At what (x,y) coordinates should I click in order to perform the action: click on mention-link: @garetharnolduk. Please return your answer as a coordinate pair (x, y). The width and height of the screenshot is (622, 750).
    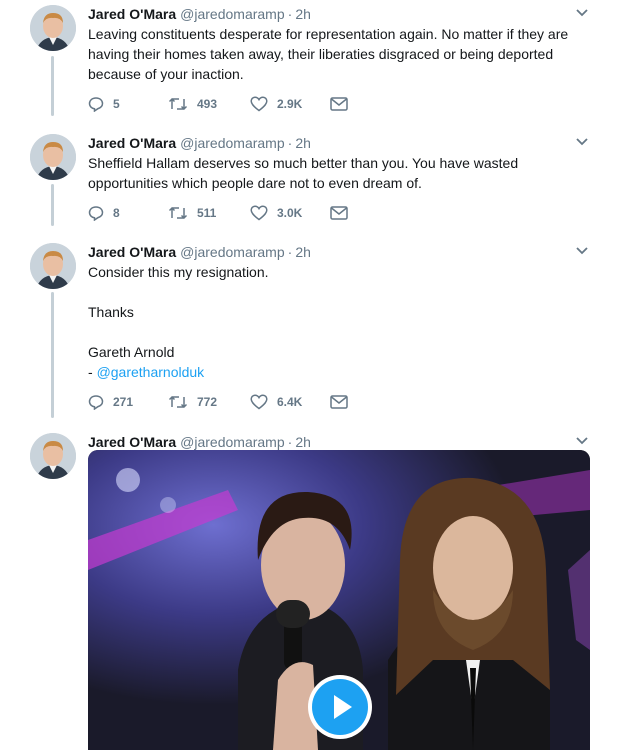
    Looking at the image, I should click on (151, 372).